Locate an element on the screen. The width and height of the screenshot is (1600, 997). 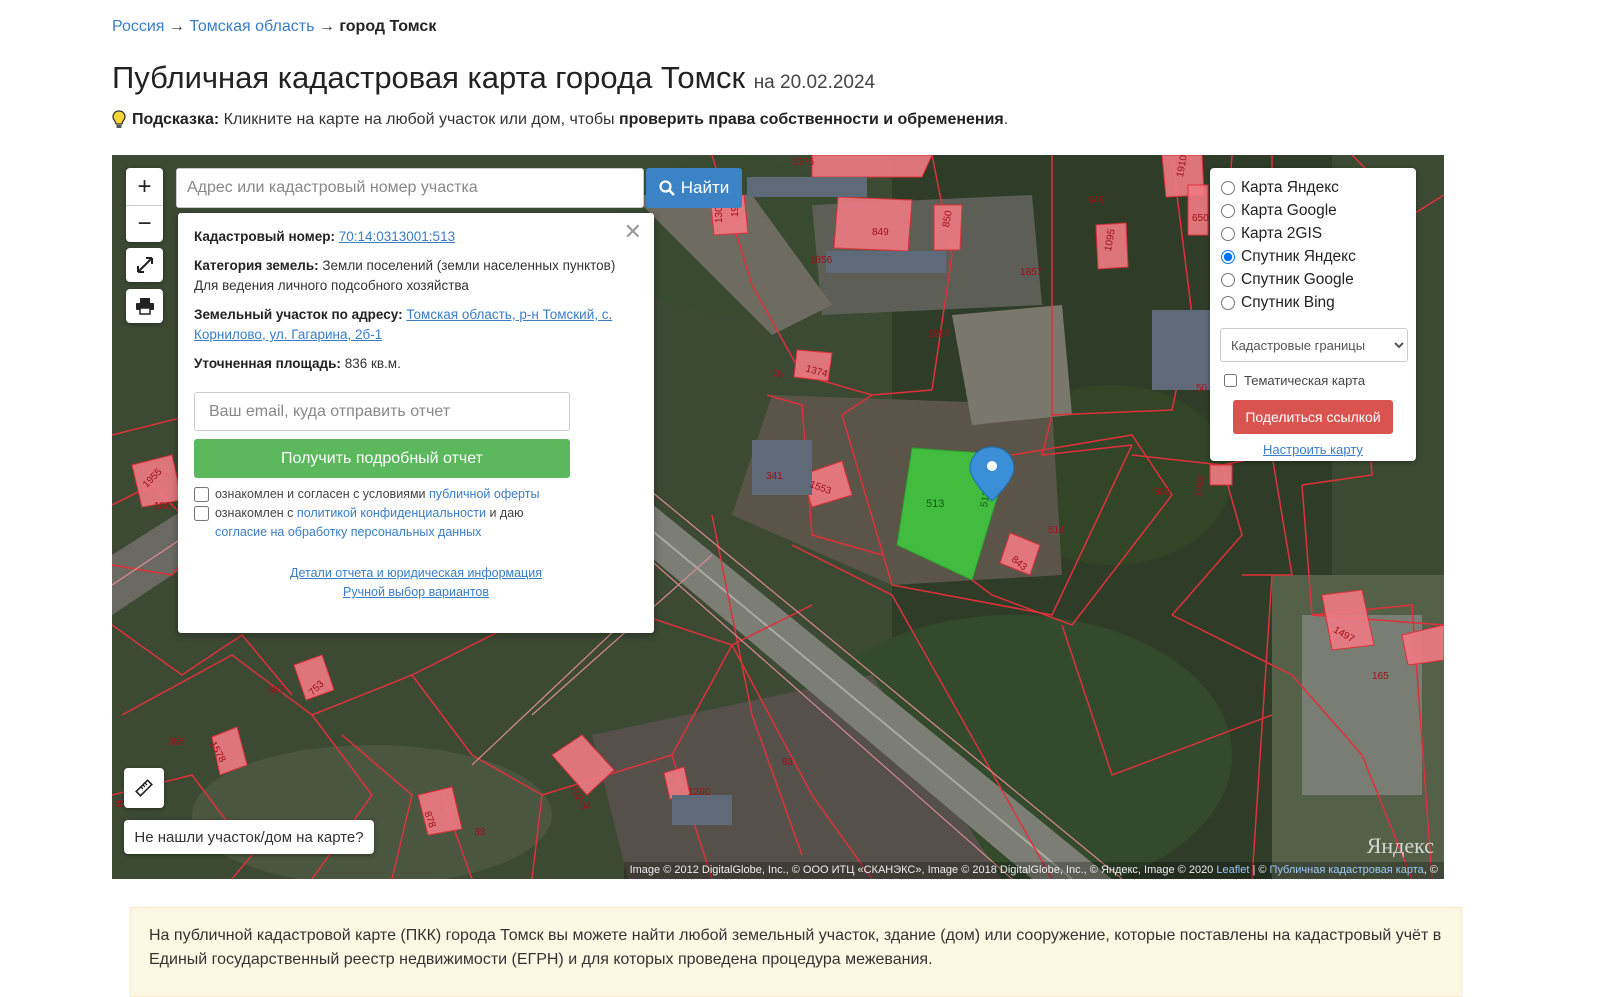
report-details-link: Детали отчета и юридическая информация is located at coordinates (416, 573).